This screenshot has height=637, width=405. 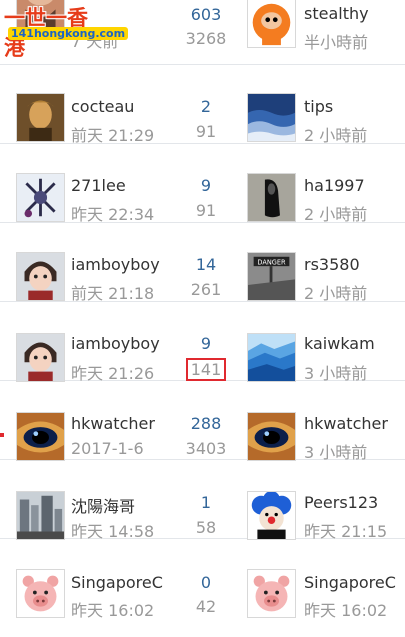 What do you see at coordinates (127, 106) in the screenshot?
I see `author-link: cocteau` at bounding box center [127, 106].